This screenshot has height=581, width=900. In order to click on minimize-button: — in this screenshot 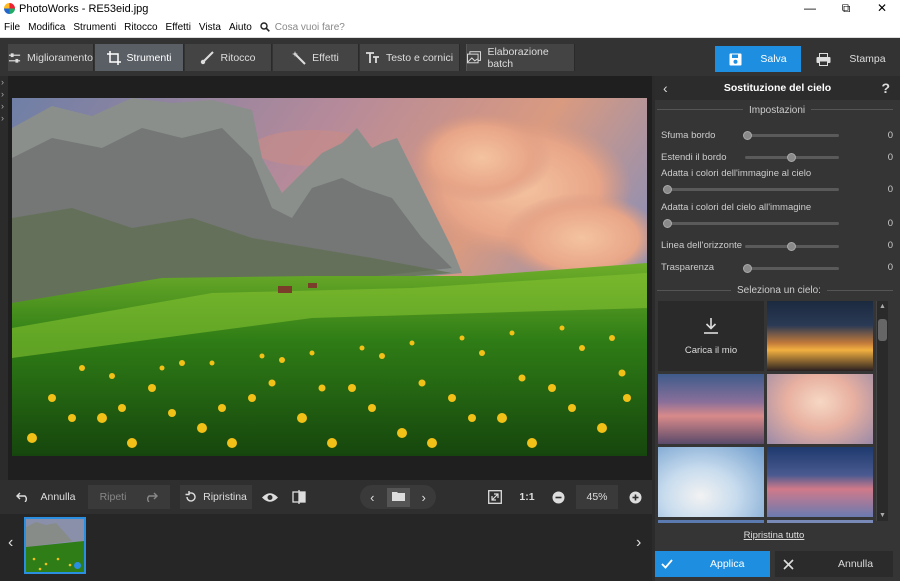, I will do `click(810, 8)`.